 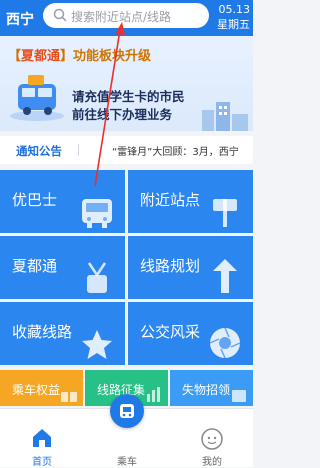 What do you see at coordinates (36, 390) in the screenshot?
I see `quick-label: 乘车权益` at bounding box center [36, 390].